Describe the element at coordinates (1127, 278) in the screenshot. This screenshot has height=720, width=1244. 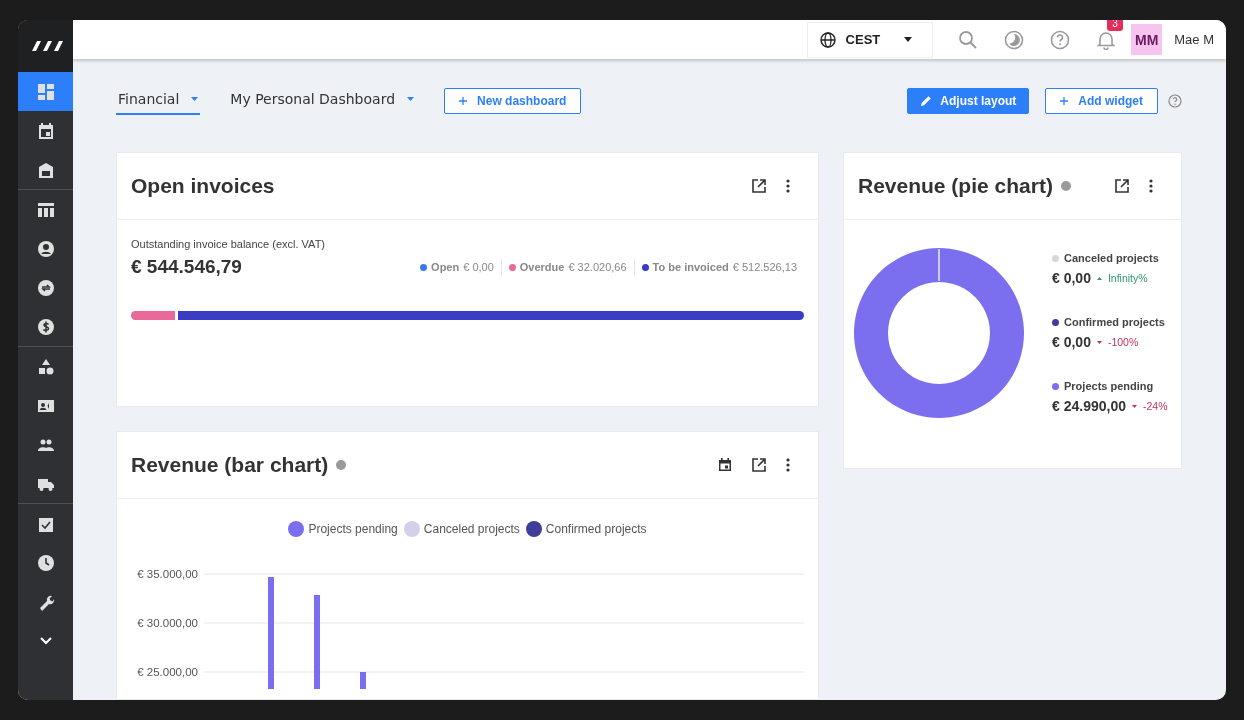
I see `legend-change: Infinity%` at that location.